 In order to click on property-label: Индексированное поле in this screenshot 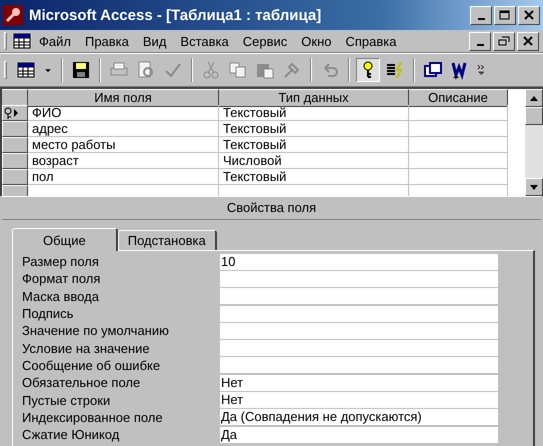, I will do `click(93, 417)`.